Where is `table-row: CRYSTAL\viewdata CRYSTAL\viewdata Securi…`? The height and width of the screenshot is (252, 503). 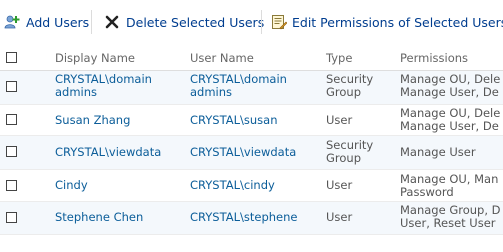
table-row: CRYSTAL\viewdata CRYSTAL\viewdata Securi… is located at coordinates (251, 153).